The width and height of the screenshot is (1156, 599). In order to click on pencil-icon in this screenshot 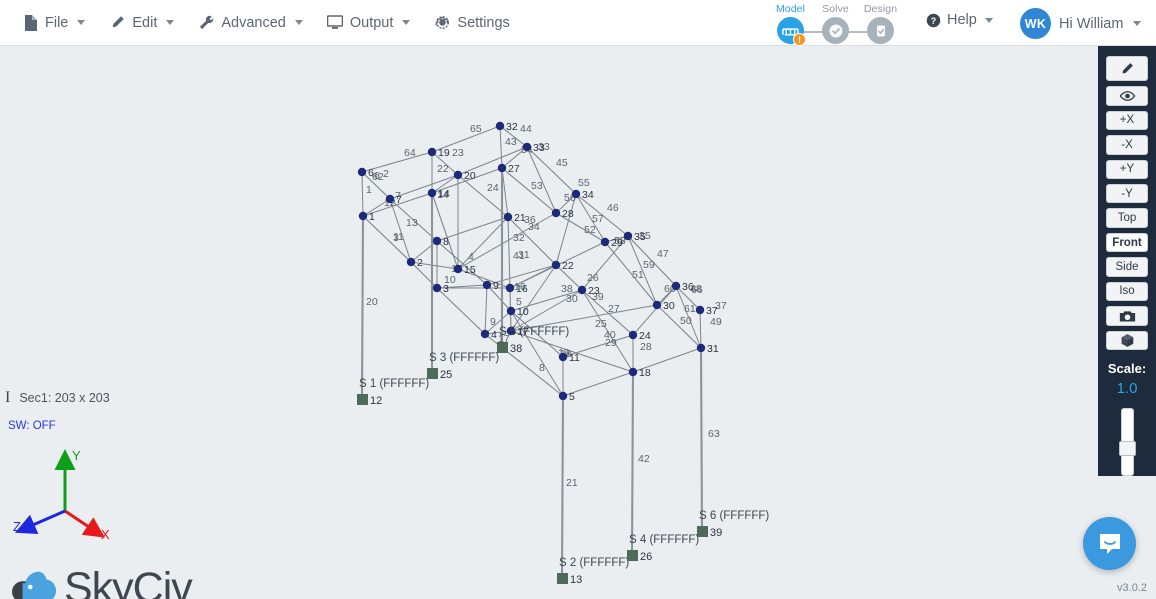, I will do `click(117, 23)`.